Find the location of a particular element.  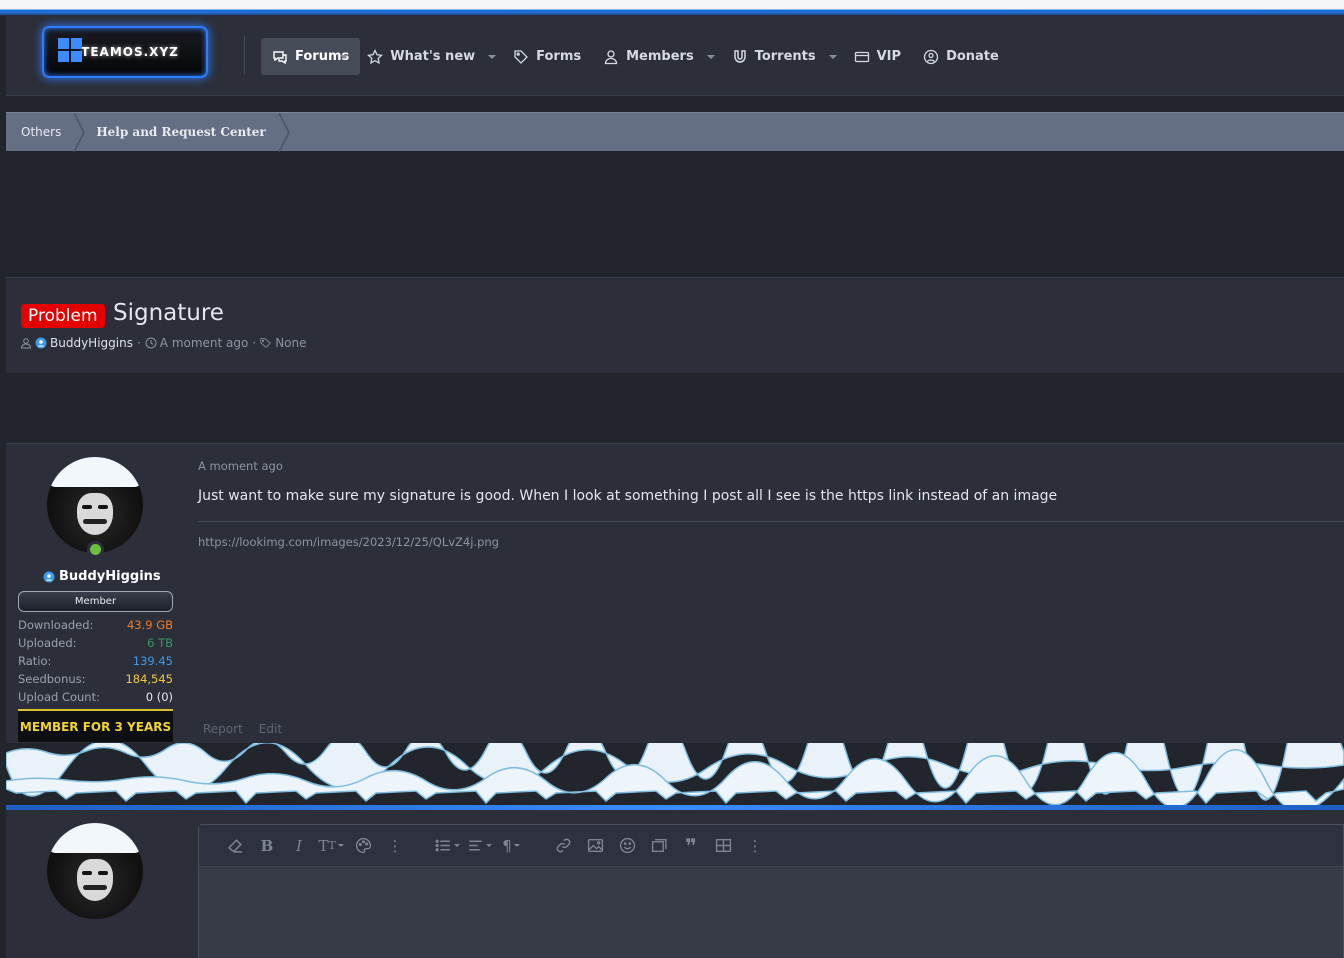

nav-members-label: Members is located at coordinates (660, 56).